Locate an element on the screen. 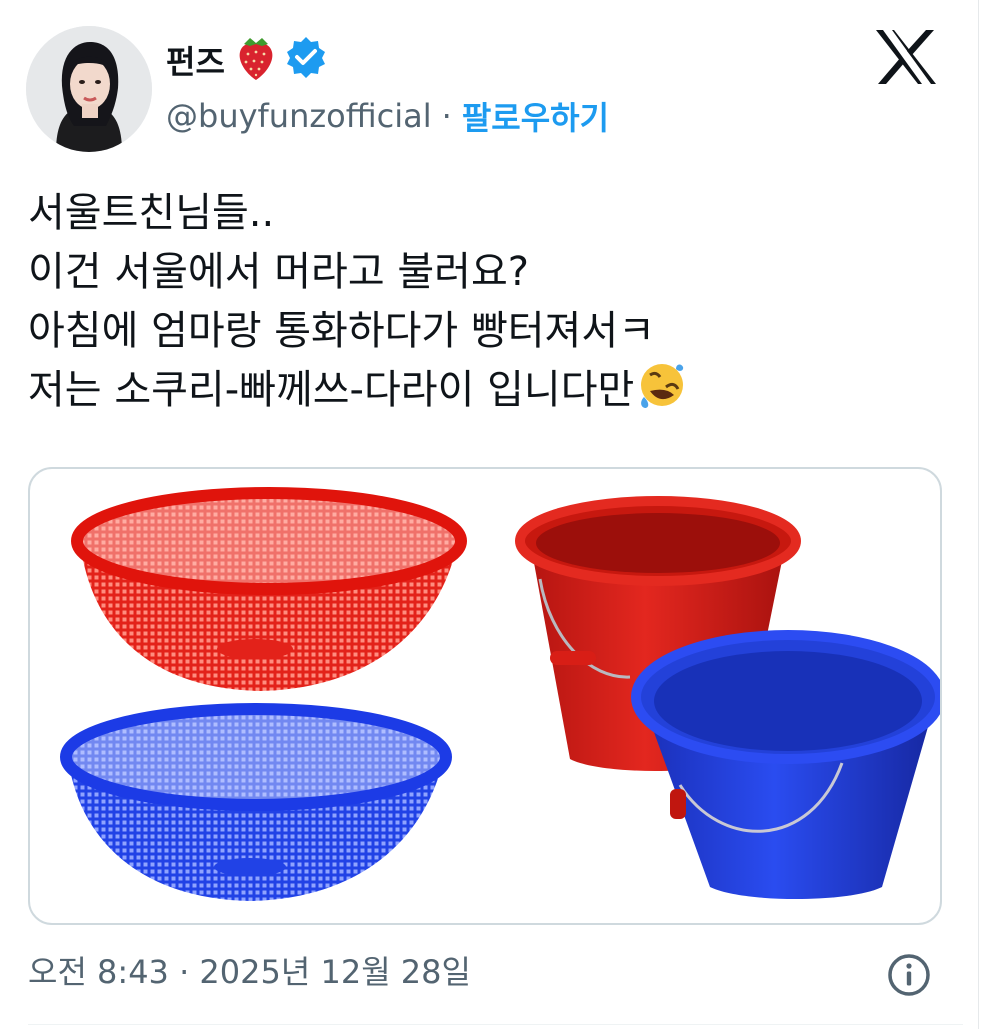  tweet-line-3: 아침에 엄마랑 통화하다가 빵터져서ㅋ is located at coordinates (341, 331).